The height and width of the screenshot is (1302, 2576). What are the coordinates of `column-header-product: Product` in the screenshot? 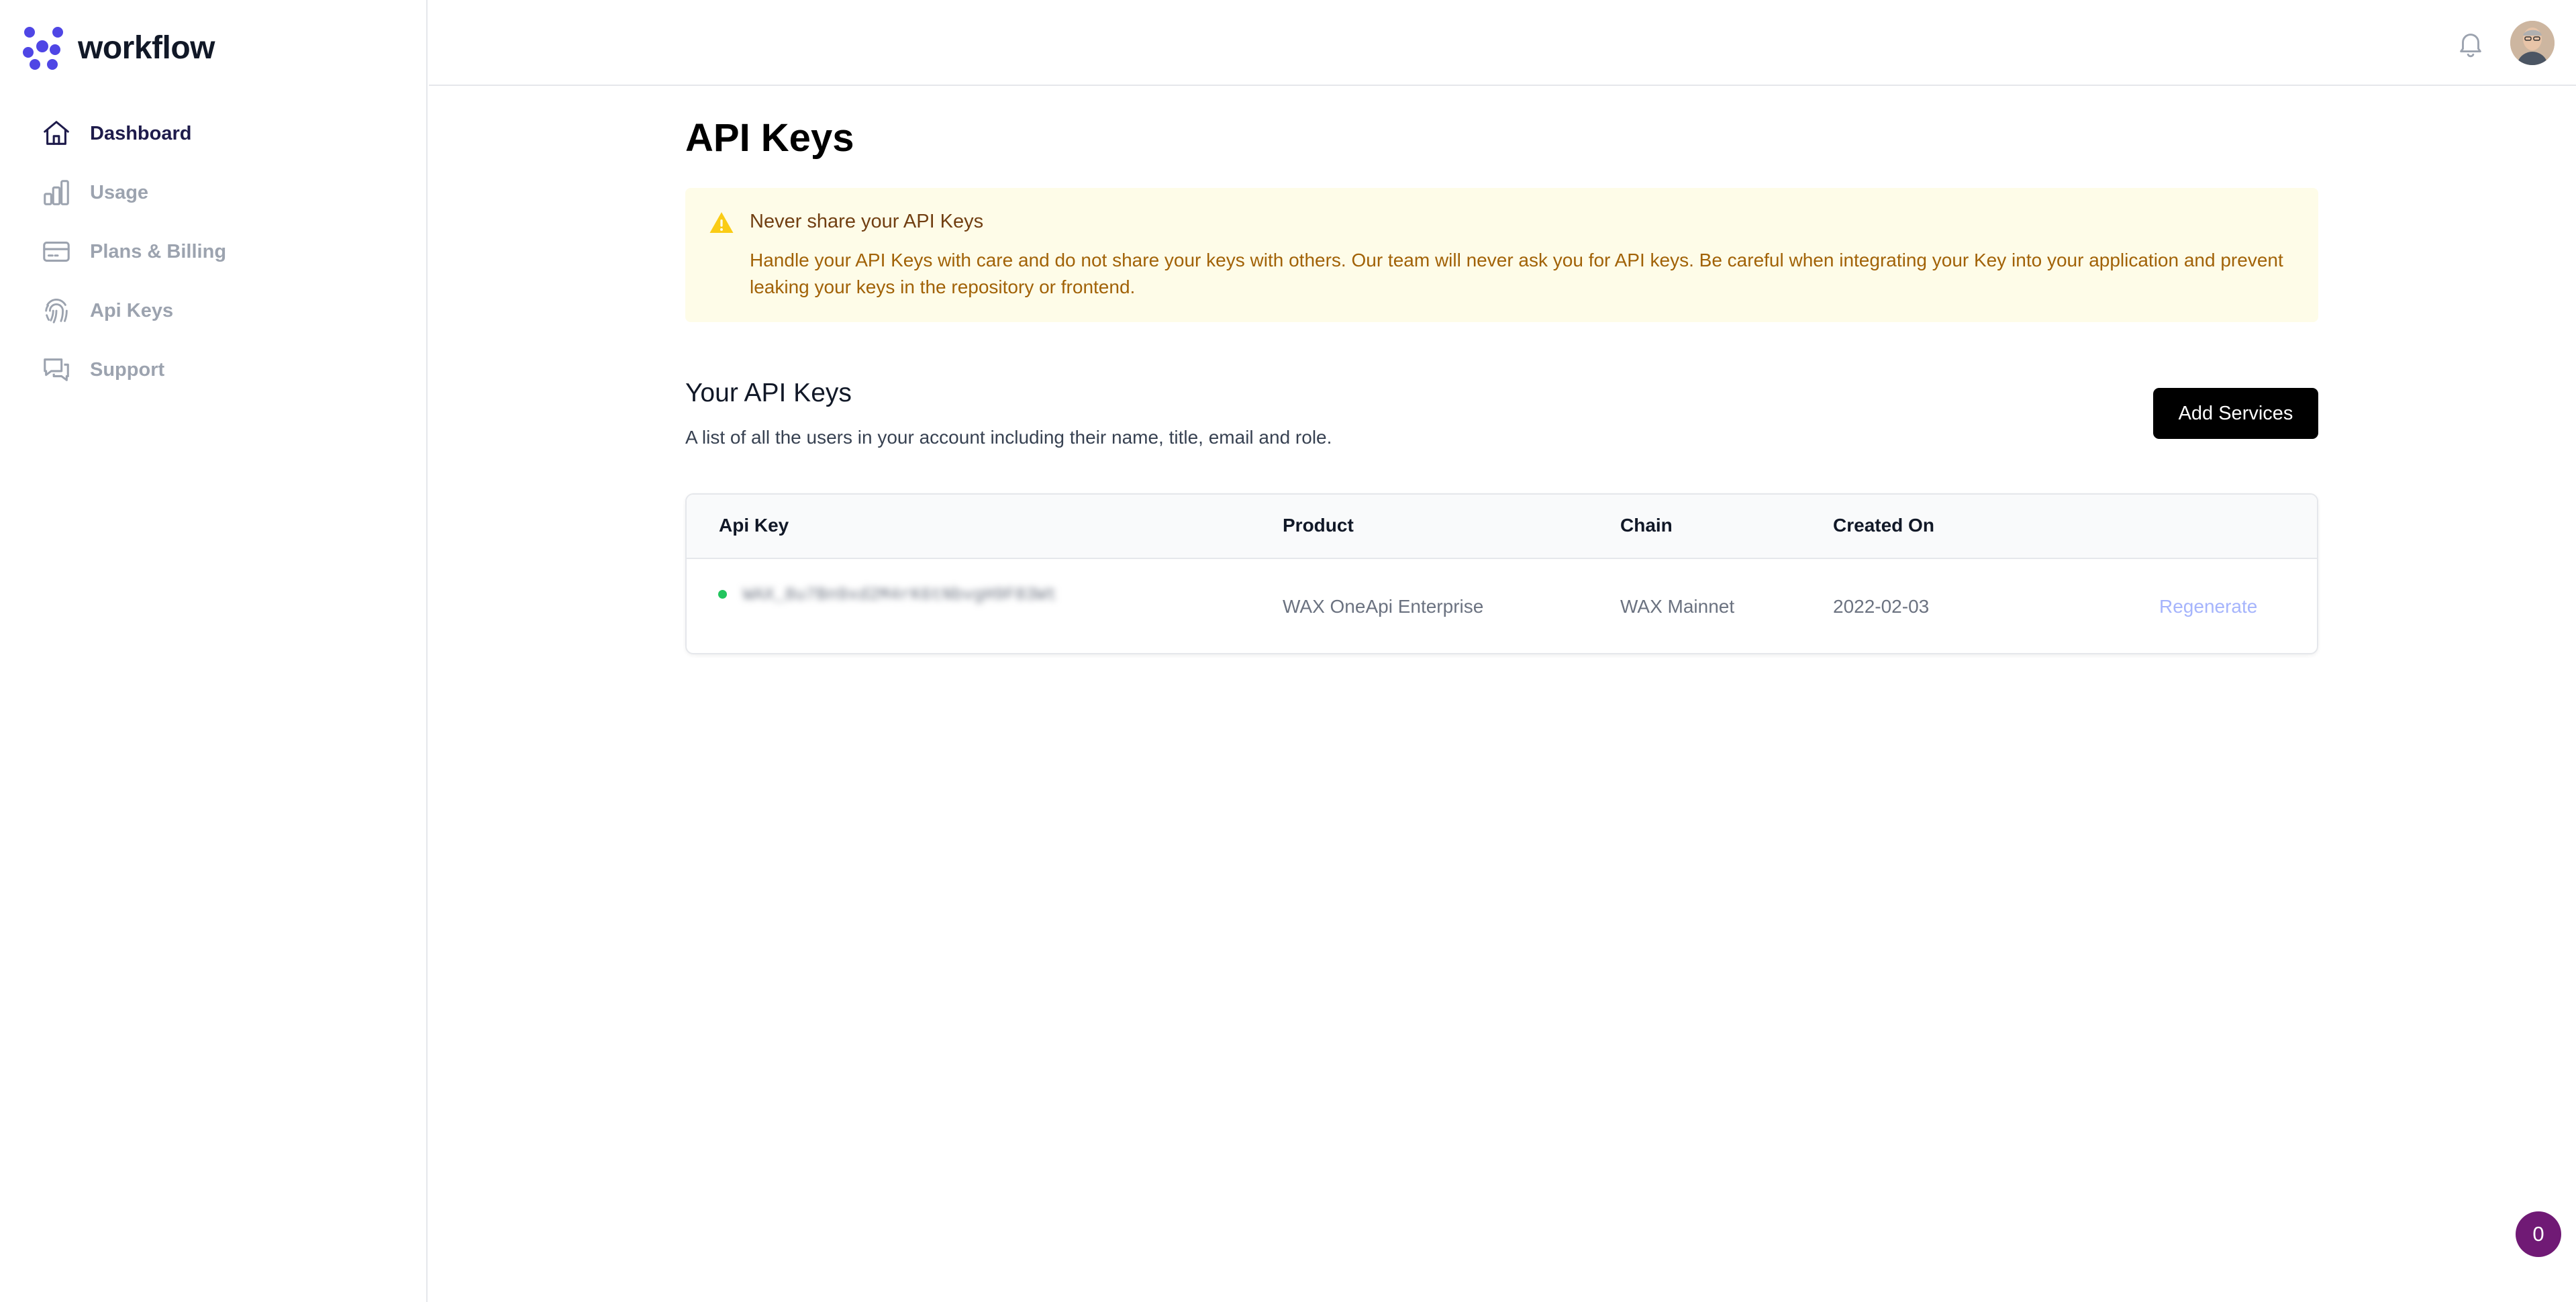 It's located at (1318, 525).